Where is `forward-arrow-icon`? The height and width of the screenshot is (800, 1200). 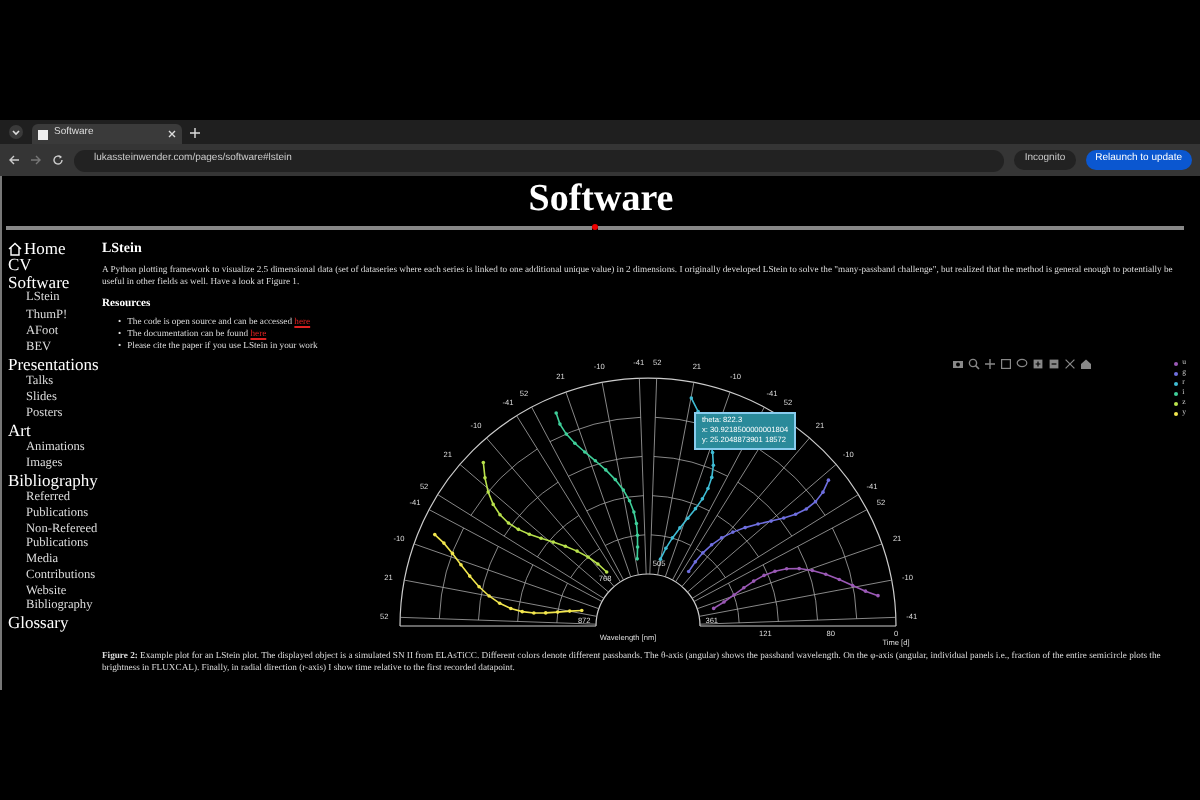
forward-arrow-icon is located at coordinates (36, 160).